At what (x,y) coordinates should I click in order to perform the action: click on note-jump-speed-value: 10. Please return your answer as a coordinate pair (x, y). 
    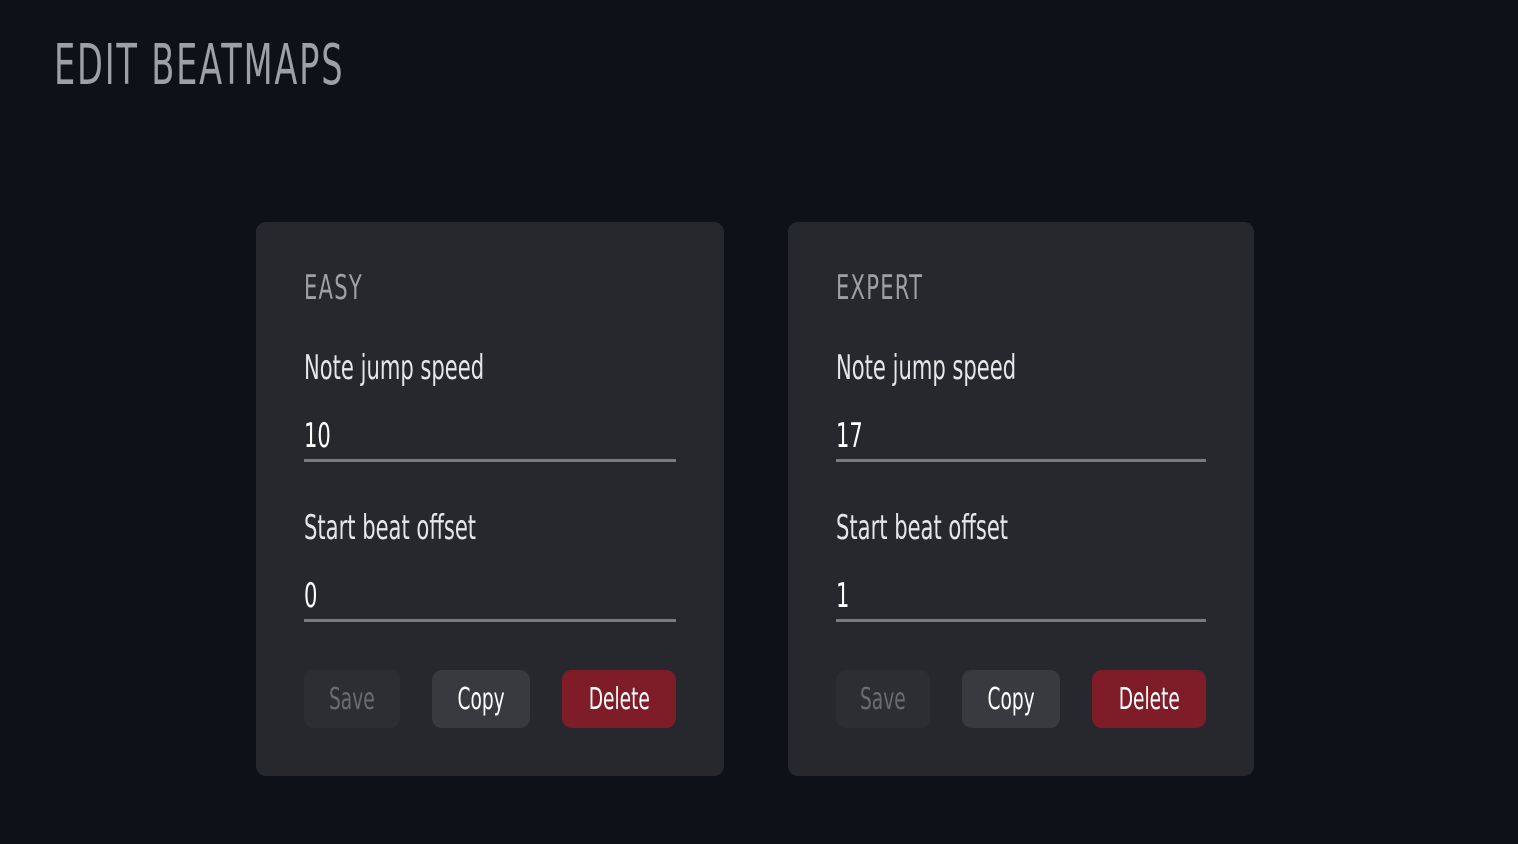
    Looking at the image, I should click on (317, 436).